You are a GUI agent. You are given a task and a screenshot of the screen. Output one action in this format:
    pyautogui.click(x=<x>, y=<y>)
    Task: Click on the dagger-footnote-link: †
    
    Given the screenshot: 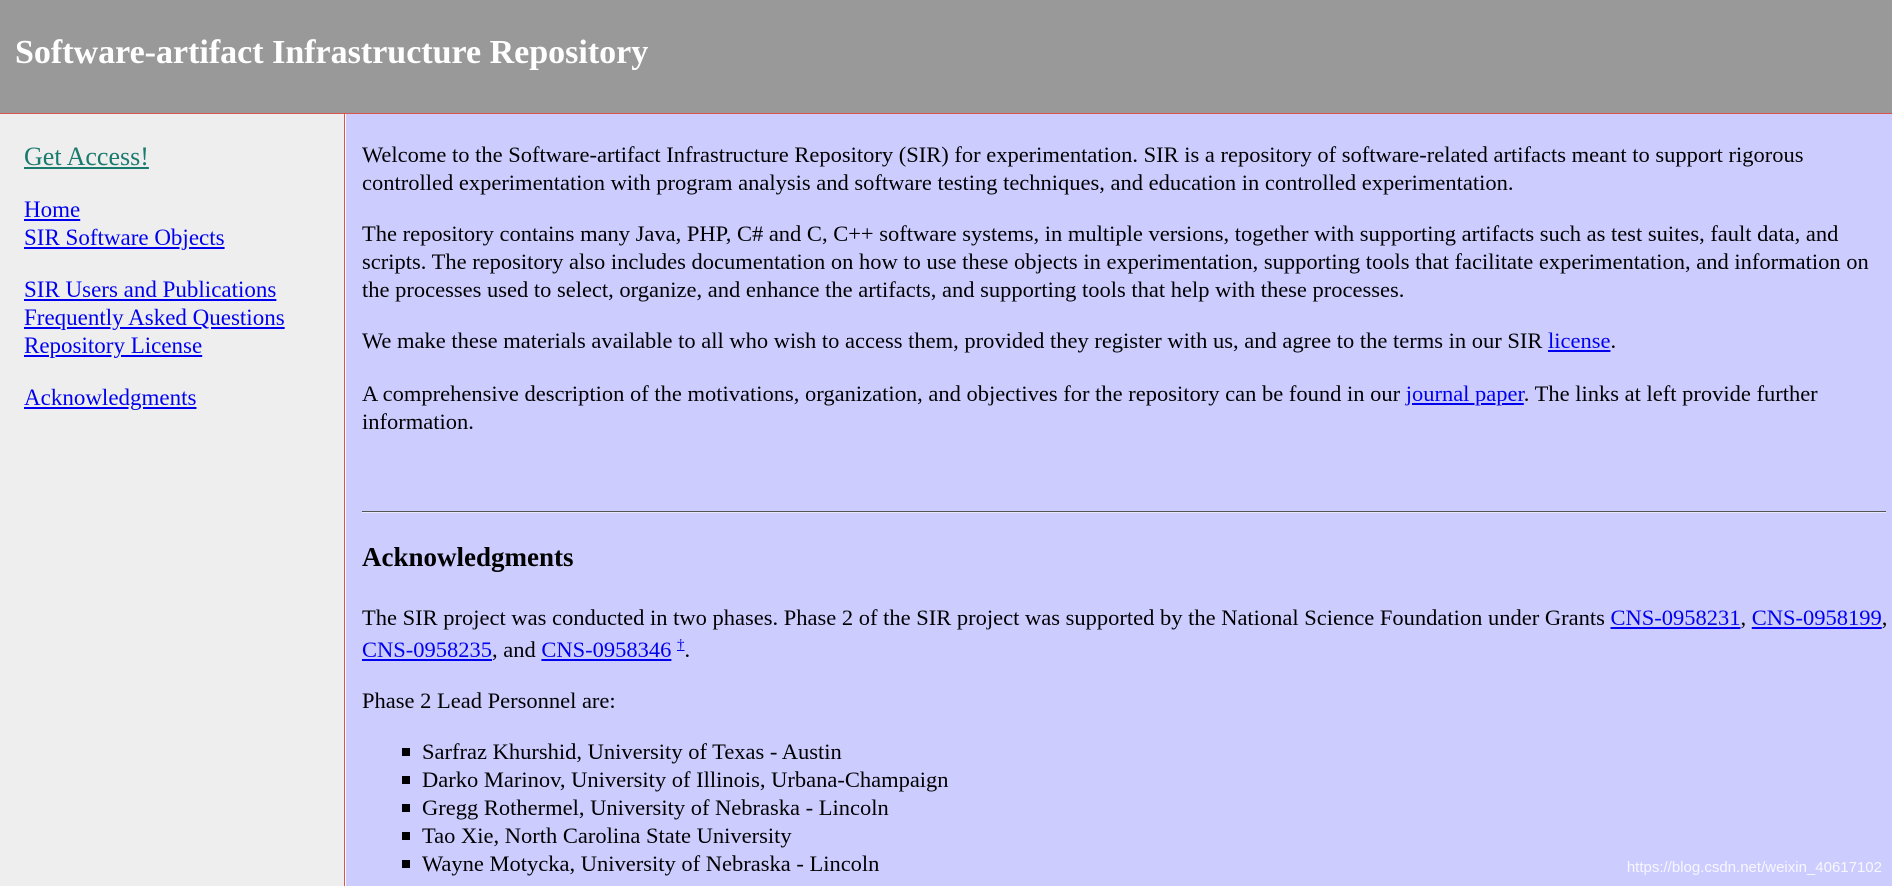 What is the action you would take?
    pyautogui.click(x=681, y=645)
    